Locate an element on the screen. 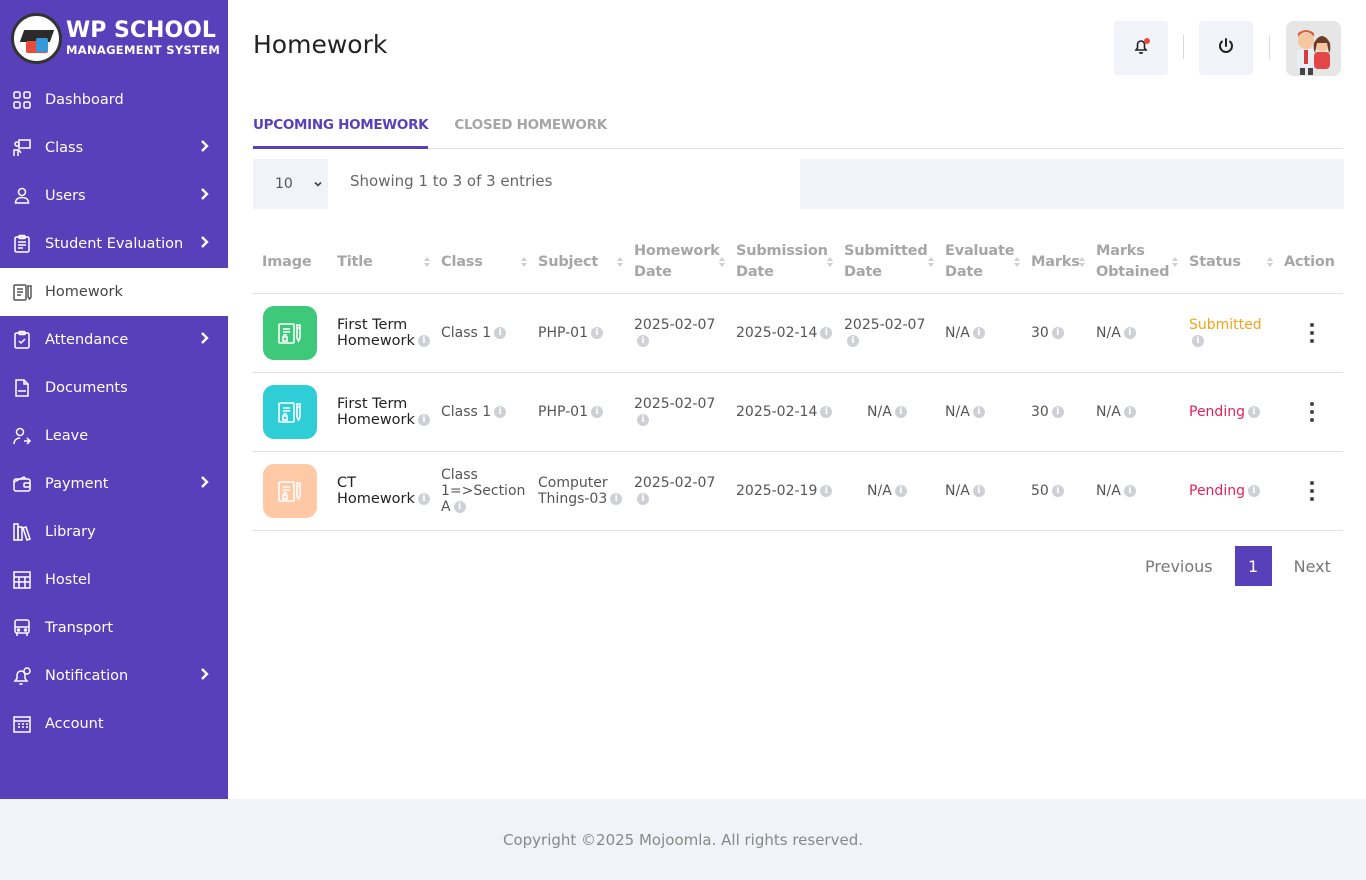 The width and height of the screenshot is (1366, 880). sidebar-item-class: Class is located at coordinates (114, 148).